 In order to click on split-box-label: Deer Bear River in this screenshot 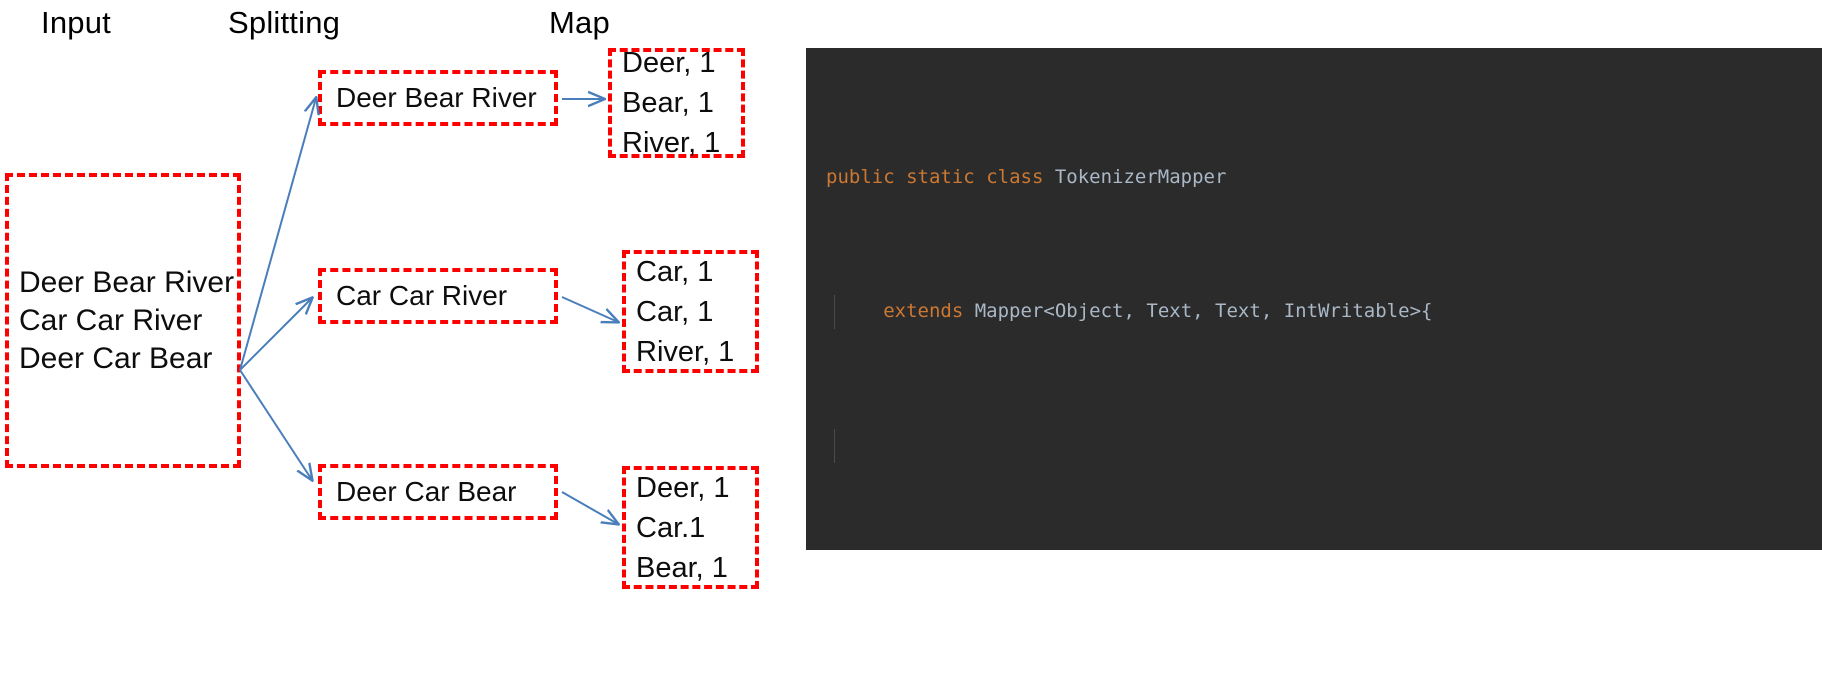, I will do `click(436, 97)`.